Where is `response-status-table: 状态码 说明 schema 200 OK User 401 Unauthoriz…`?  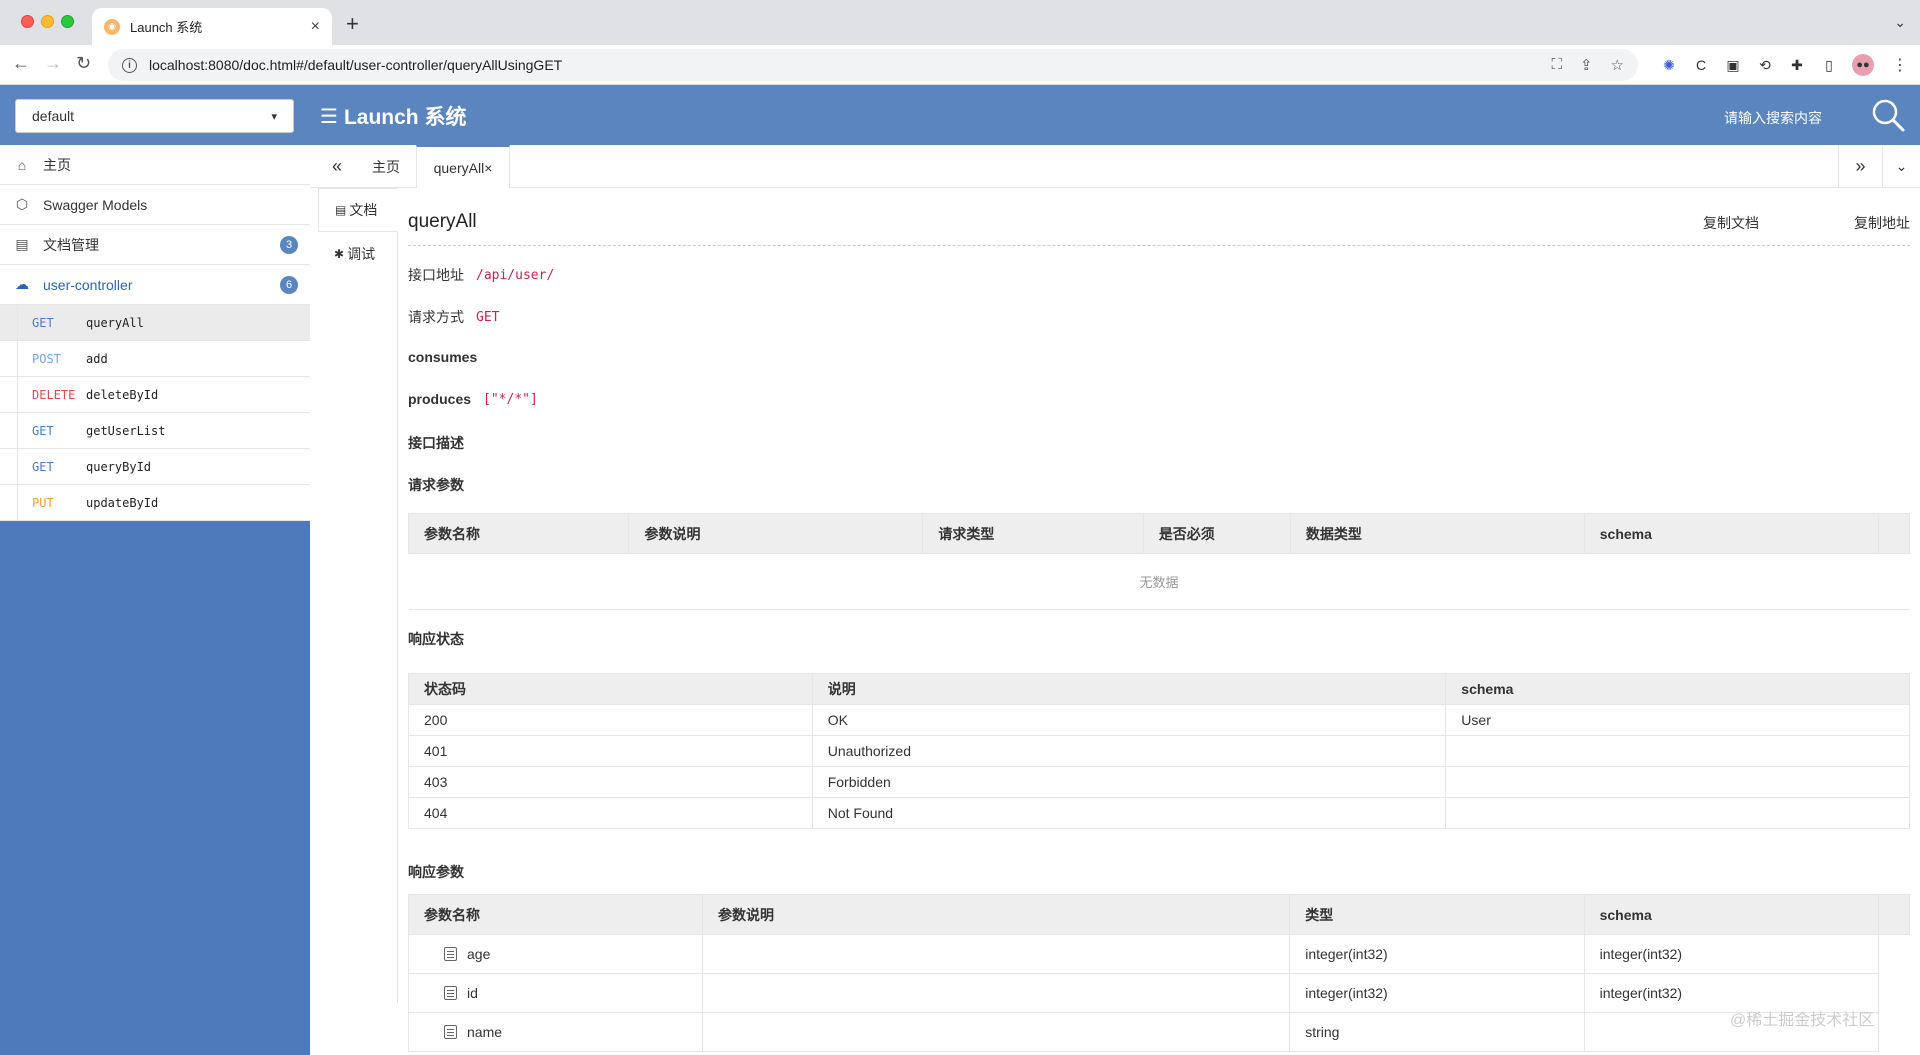
response-status-table: 状态码 说明 schema 200 OK User 401 Unauthoriz… is located at coordinates (1159, 751).